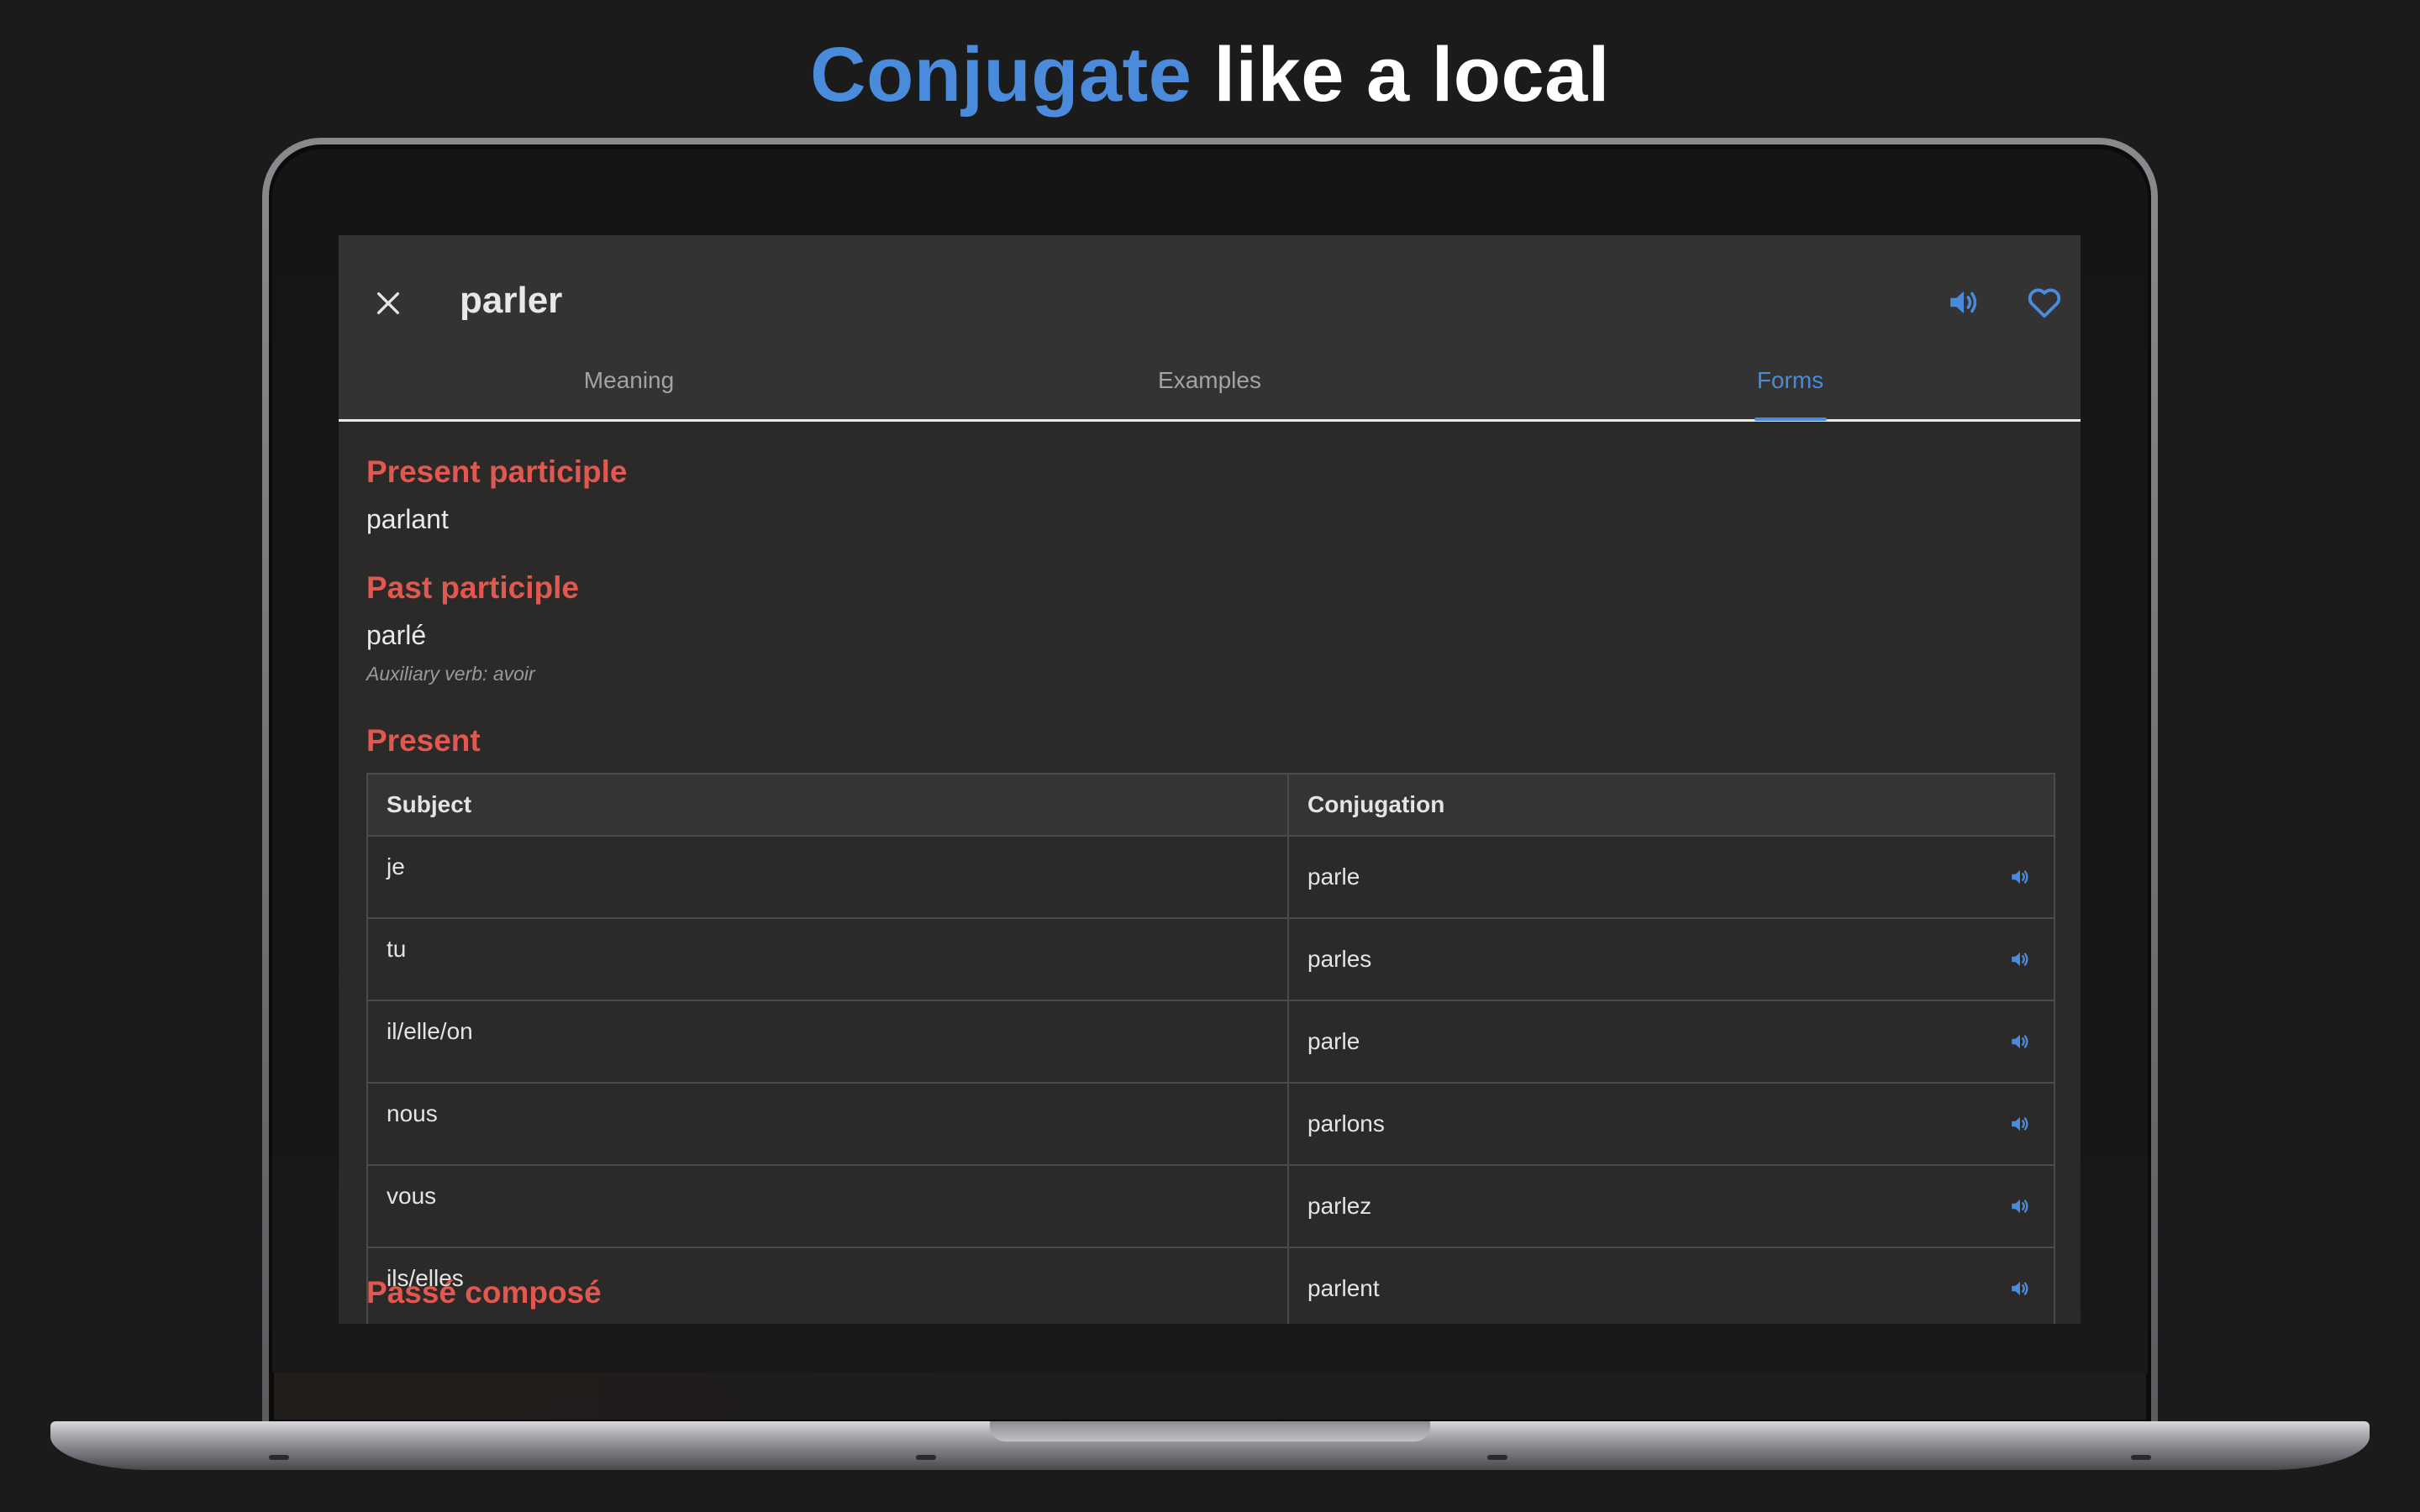 This screenshot has width=2420, height=1512. Describe the element at coordinates (827, 959) in the screenshot. I see `subject-cell: tu` at that location.